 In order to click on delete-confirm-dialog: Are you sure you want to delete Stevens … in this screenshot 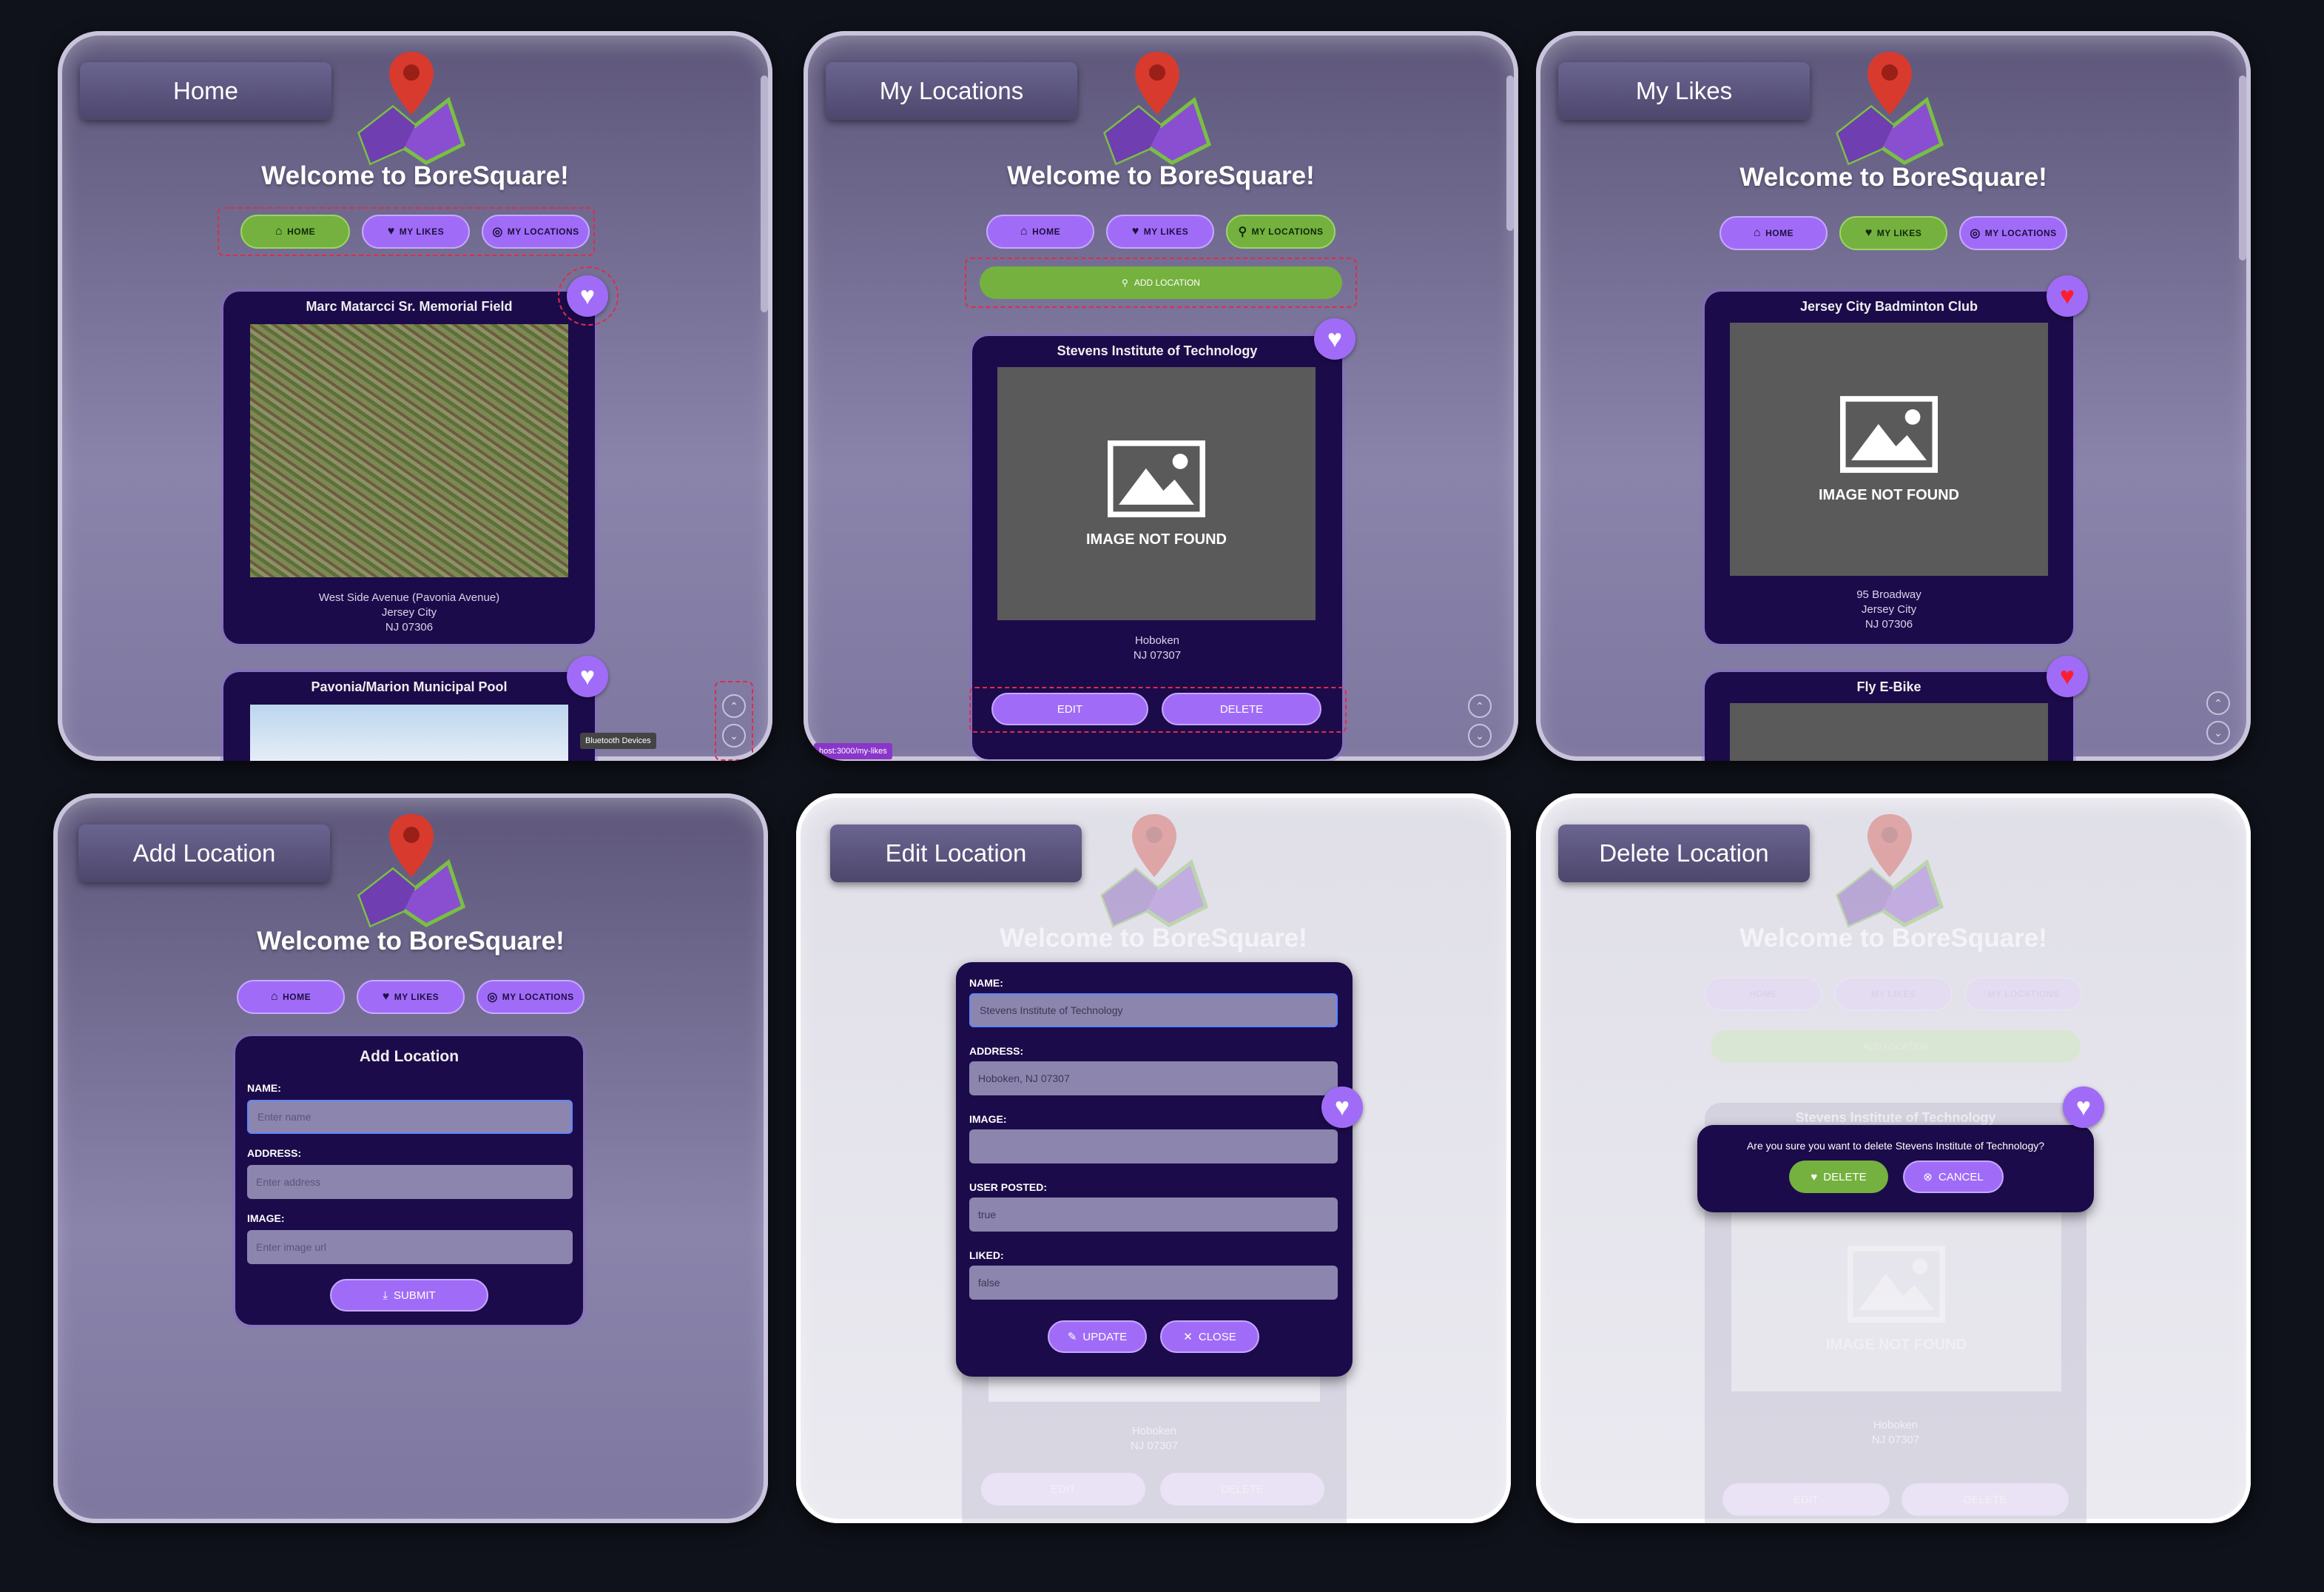, I will do `click(1895, 1168)`.